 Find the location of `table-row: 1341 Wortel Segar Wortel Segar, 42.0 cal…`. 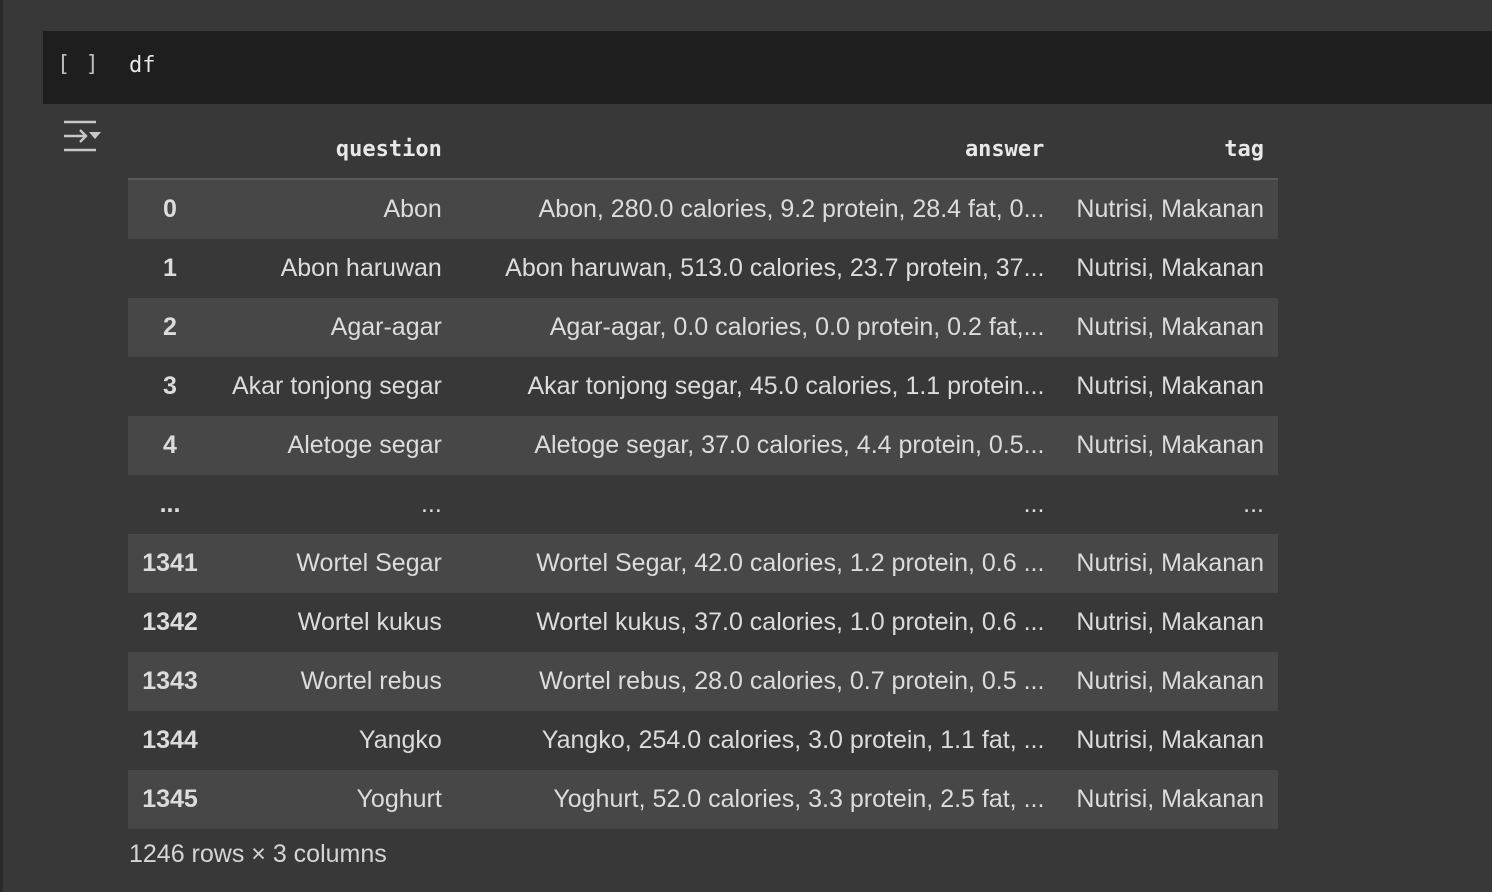

table-row: 1341 Wortel Segar Wortel Segar, 42.0 cal… is located at coordinates (703, 563).